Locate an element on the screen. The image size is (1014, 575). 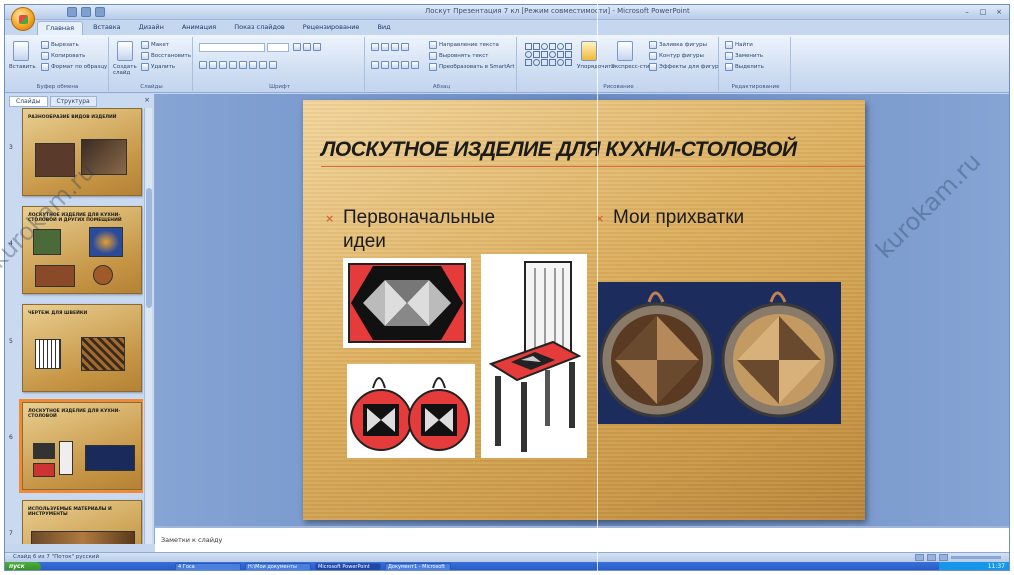
spacing-icon is located at coordinates (253, 65).